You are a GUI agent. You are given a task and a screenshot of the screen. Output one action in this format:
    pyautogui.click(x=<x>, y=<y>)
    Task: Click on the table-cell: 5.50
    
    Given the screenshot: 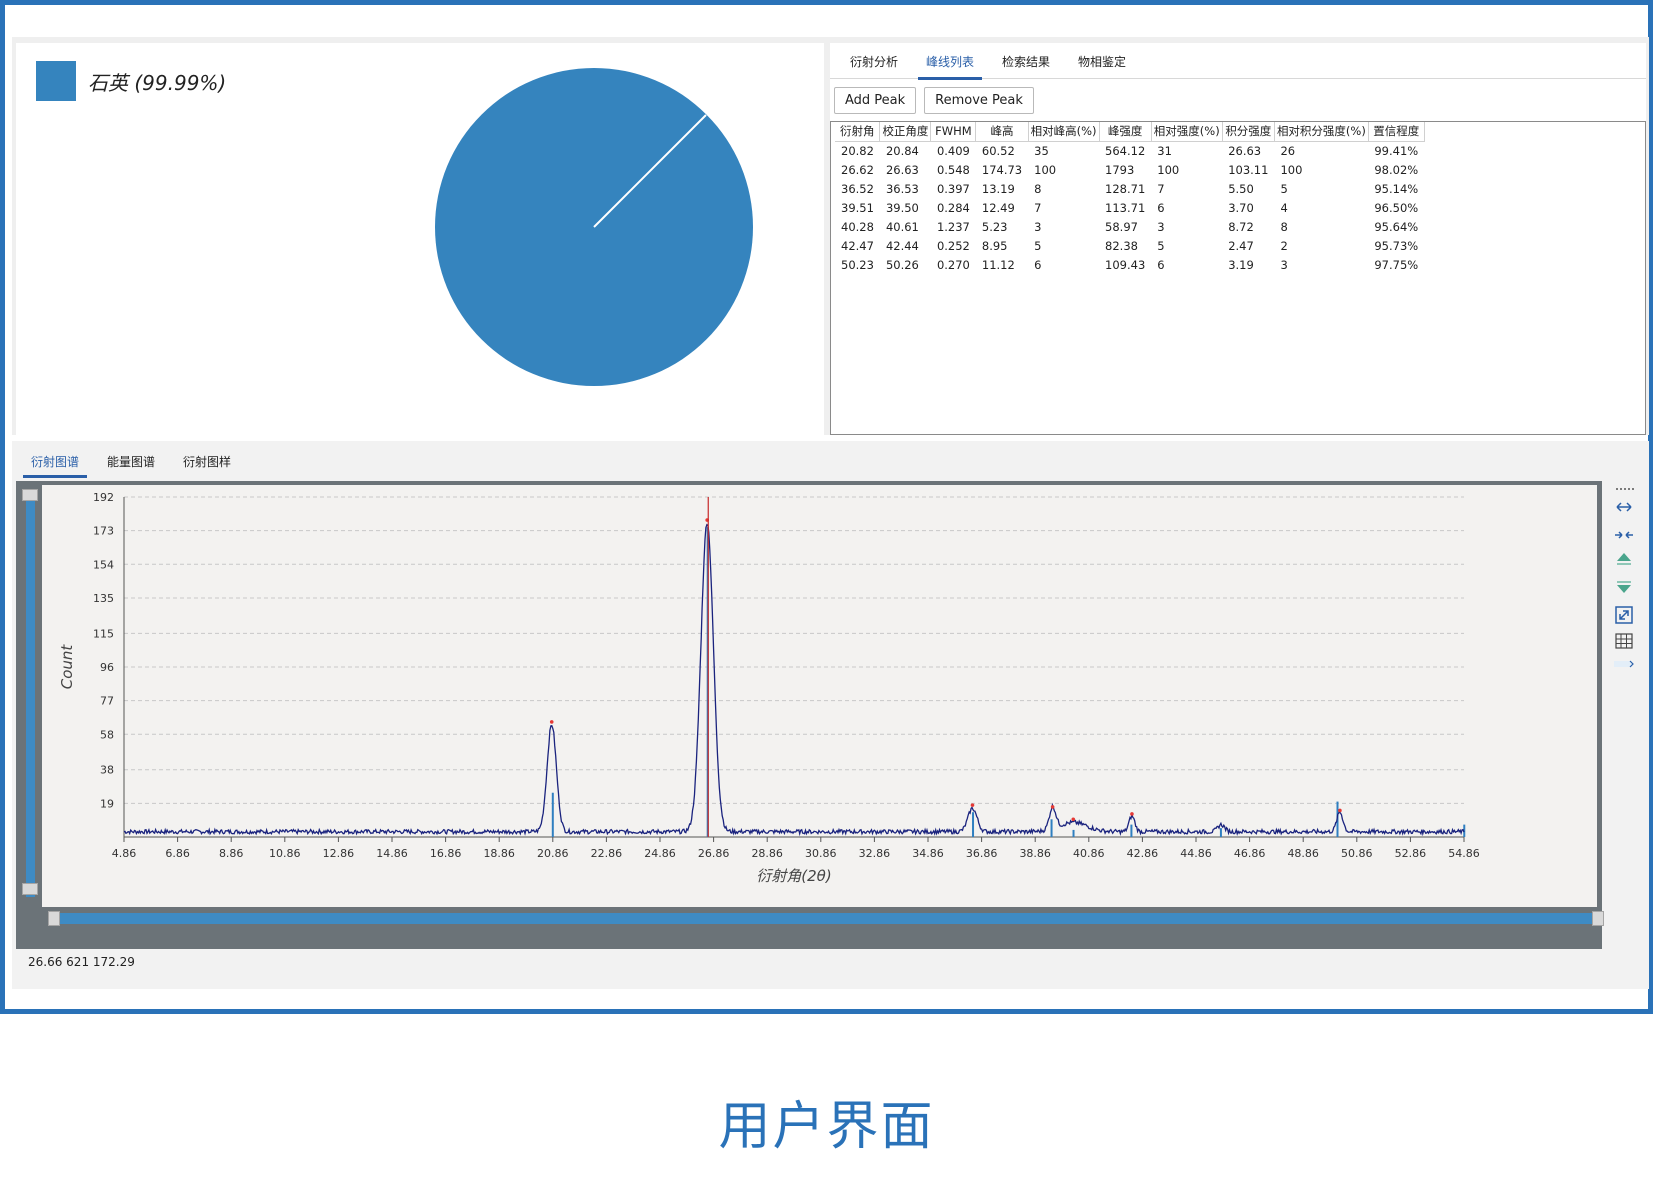 What is the action you would take?
    pyautogui.click(x=1241, y=188)
    